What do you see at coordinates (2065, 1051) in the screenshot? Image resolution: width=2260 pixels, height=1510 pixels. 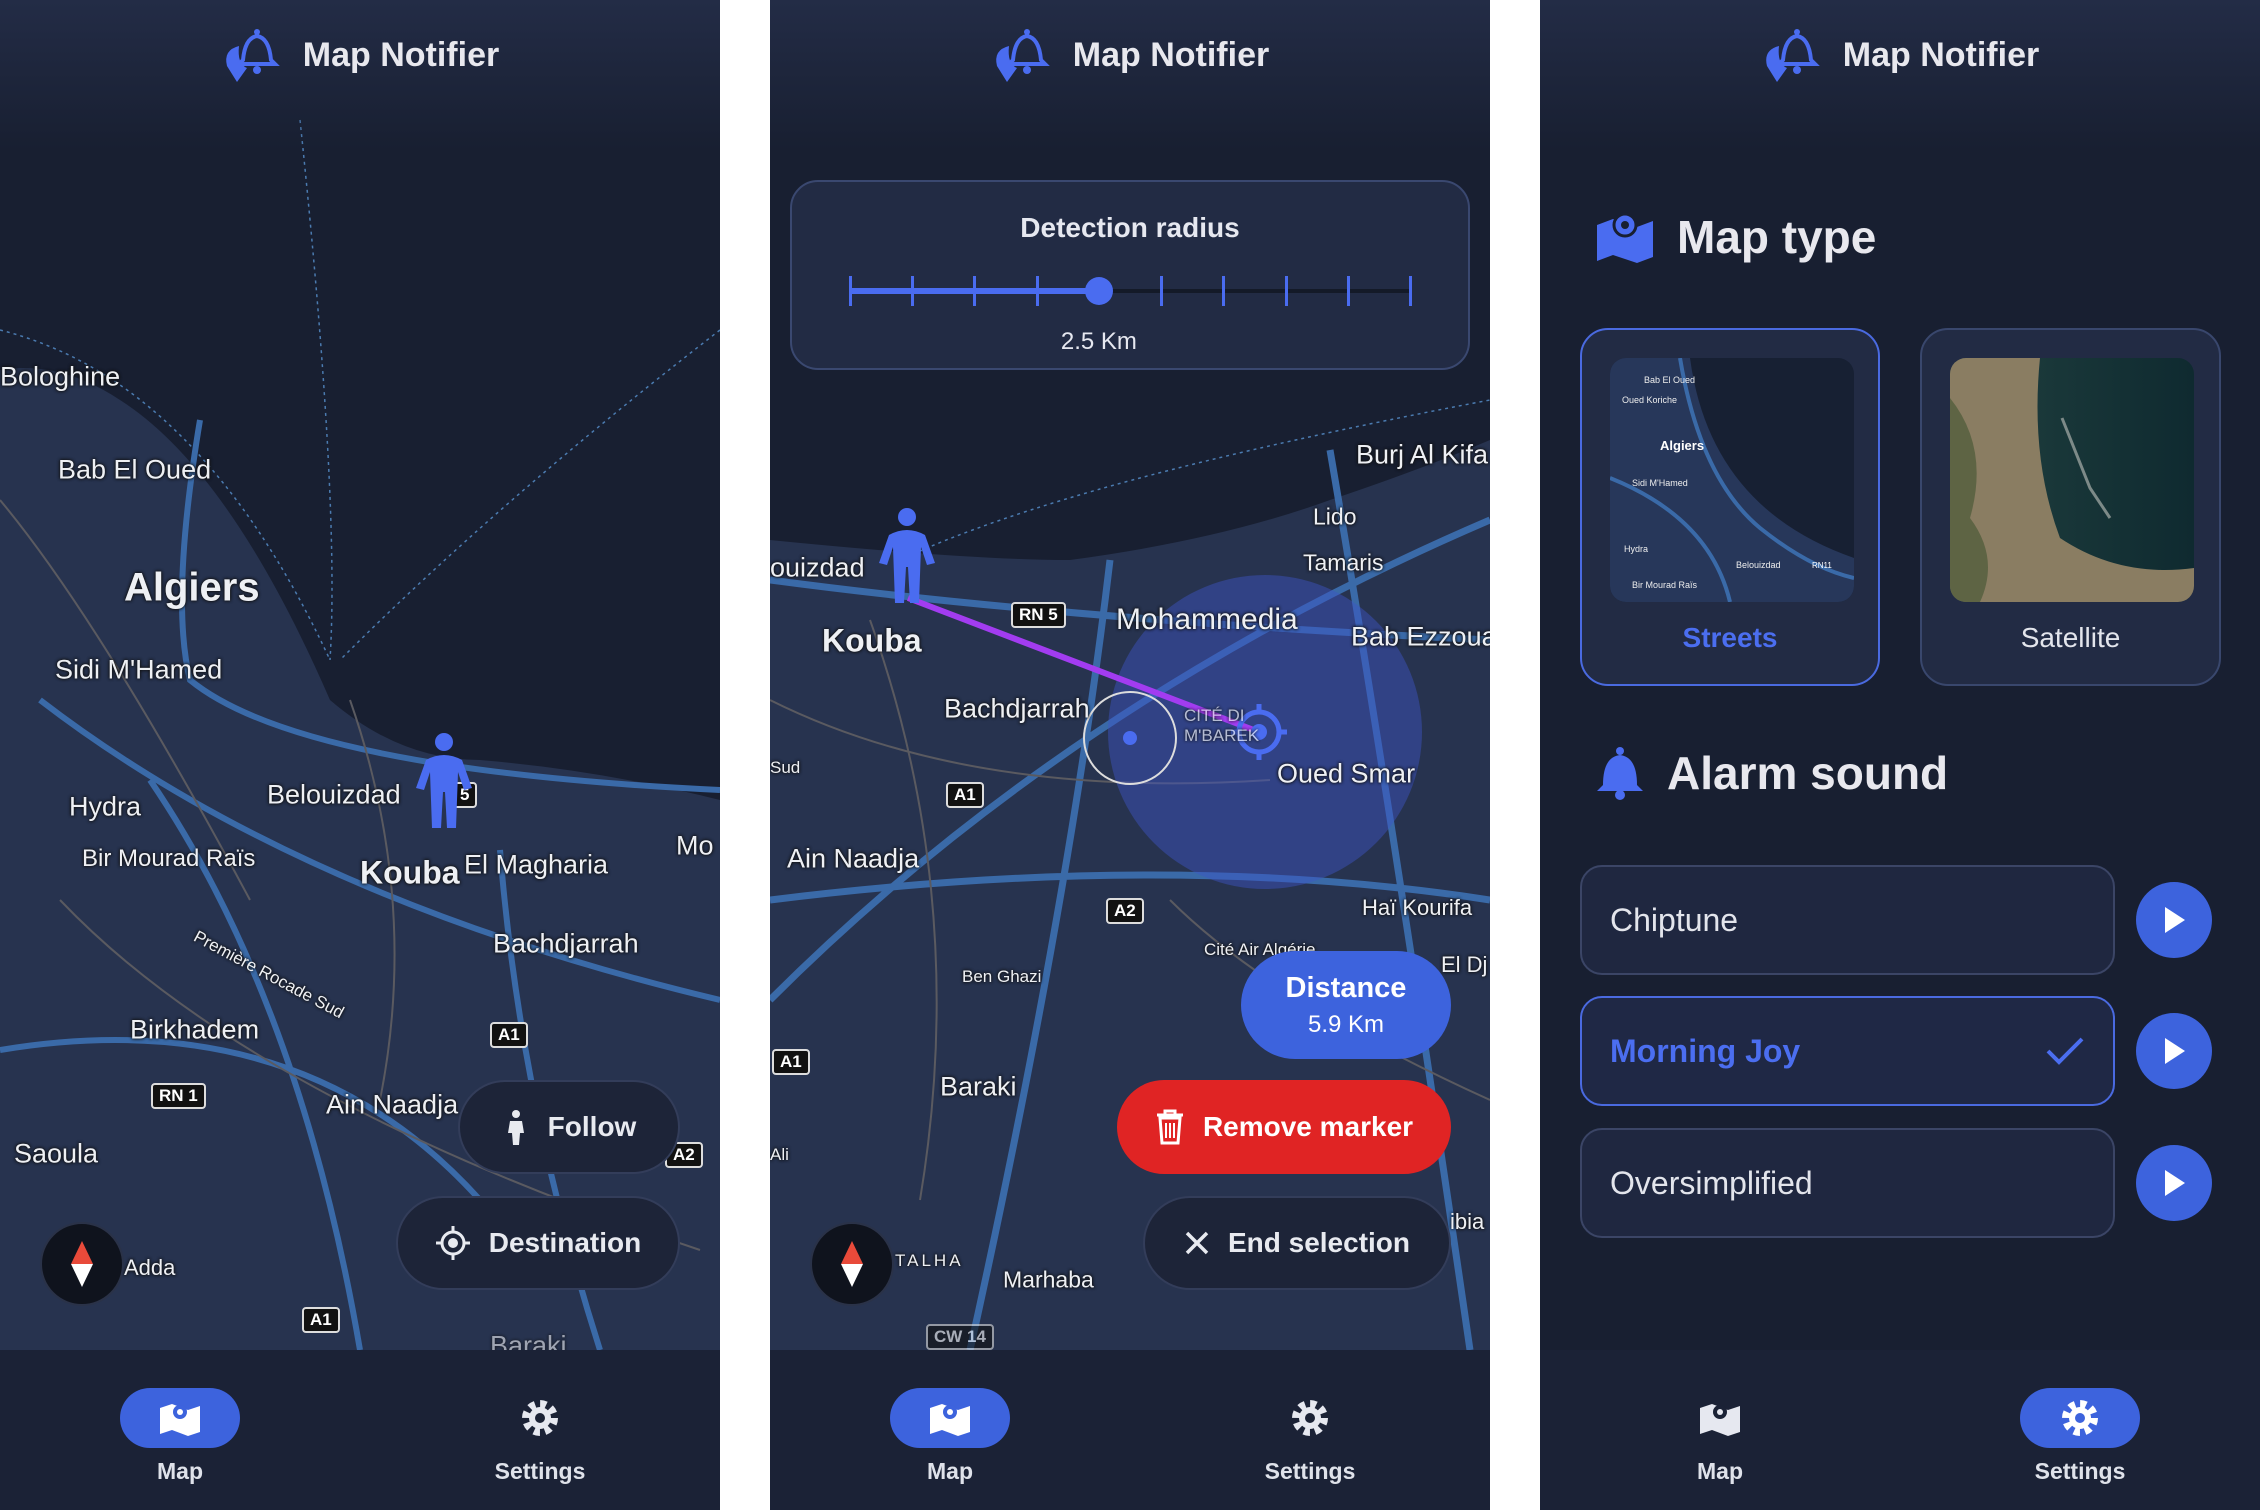 I see `check-icon` at bounding box center [2065, 1051].